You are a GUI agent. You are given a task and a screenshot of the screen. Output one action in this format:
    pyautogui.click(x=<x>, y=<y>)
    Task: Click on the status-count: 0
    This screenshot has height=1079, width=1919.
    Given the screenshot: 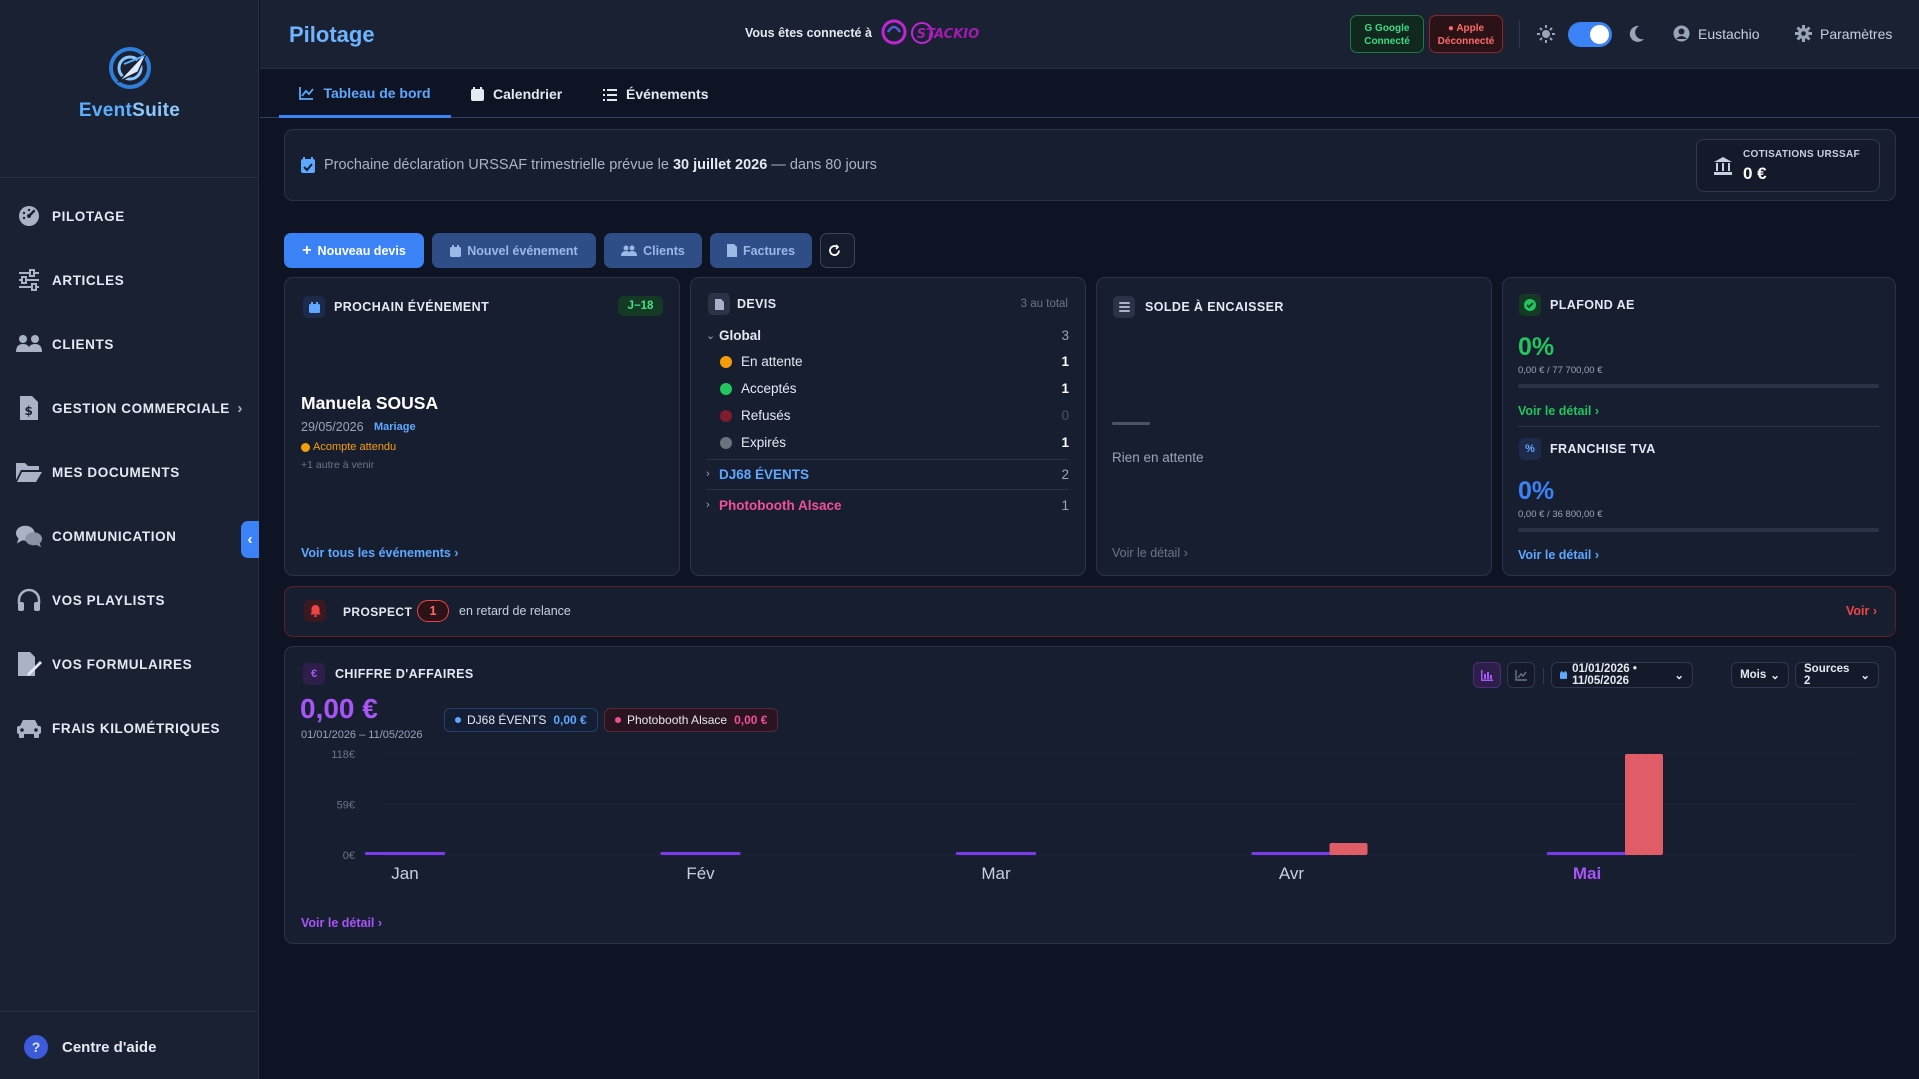 What is the action you would take?
    pyautogui.click(x=1065, y=415)
    